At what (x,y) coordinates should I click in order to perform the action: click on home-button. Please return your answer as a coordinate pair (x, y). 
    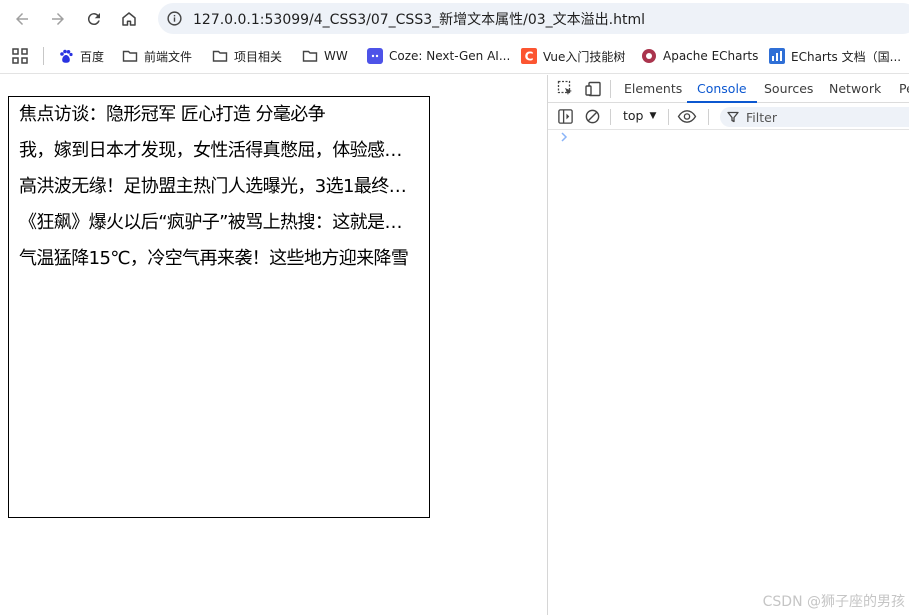
    Looking at the image, I should click on (129, 19).